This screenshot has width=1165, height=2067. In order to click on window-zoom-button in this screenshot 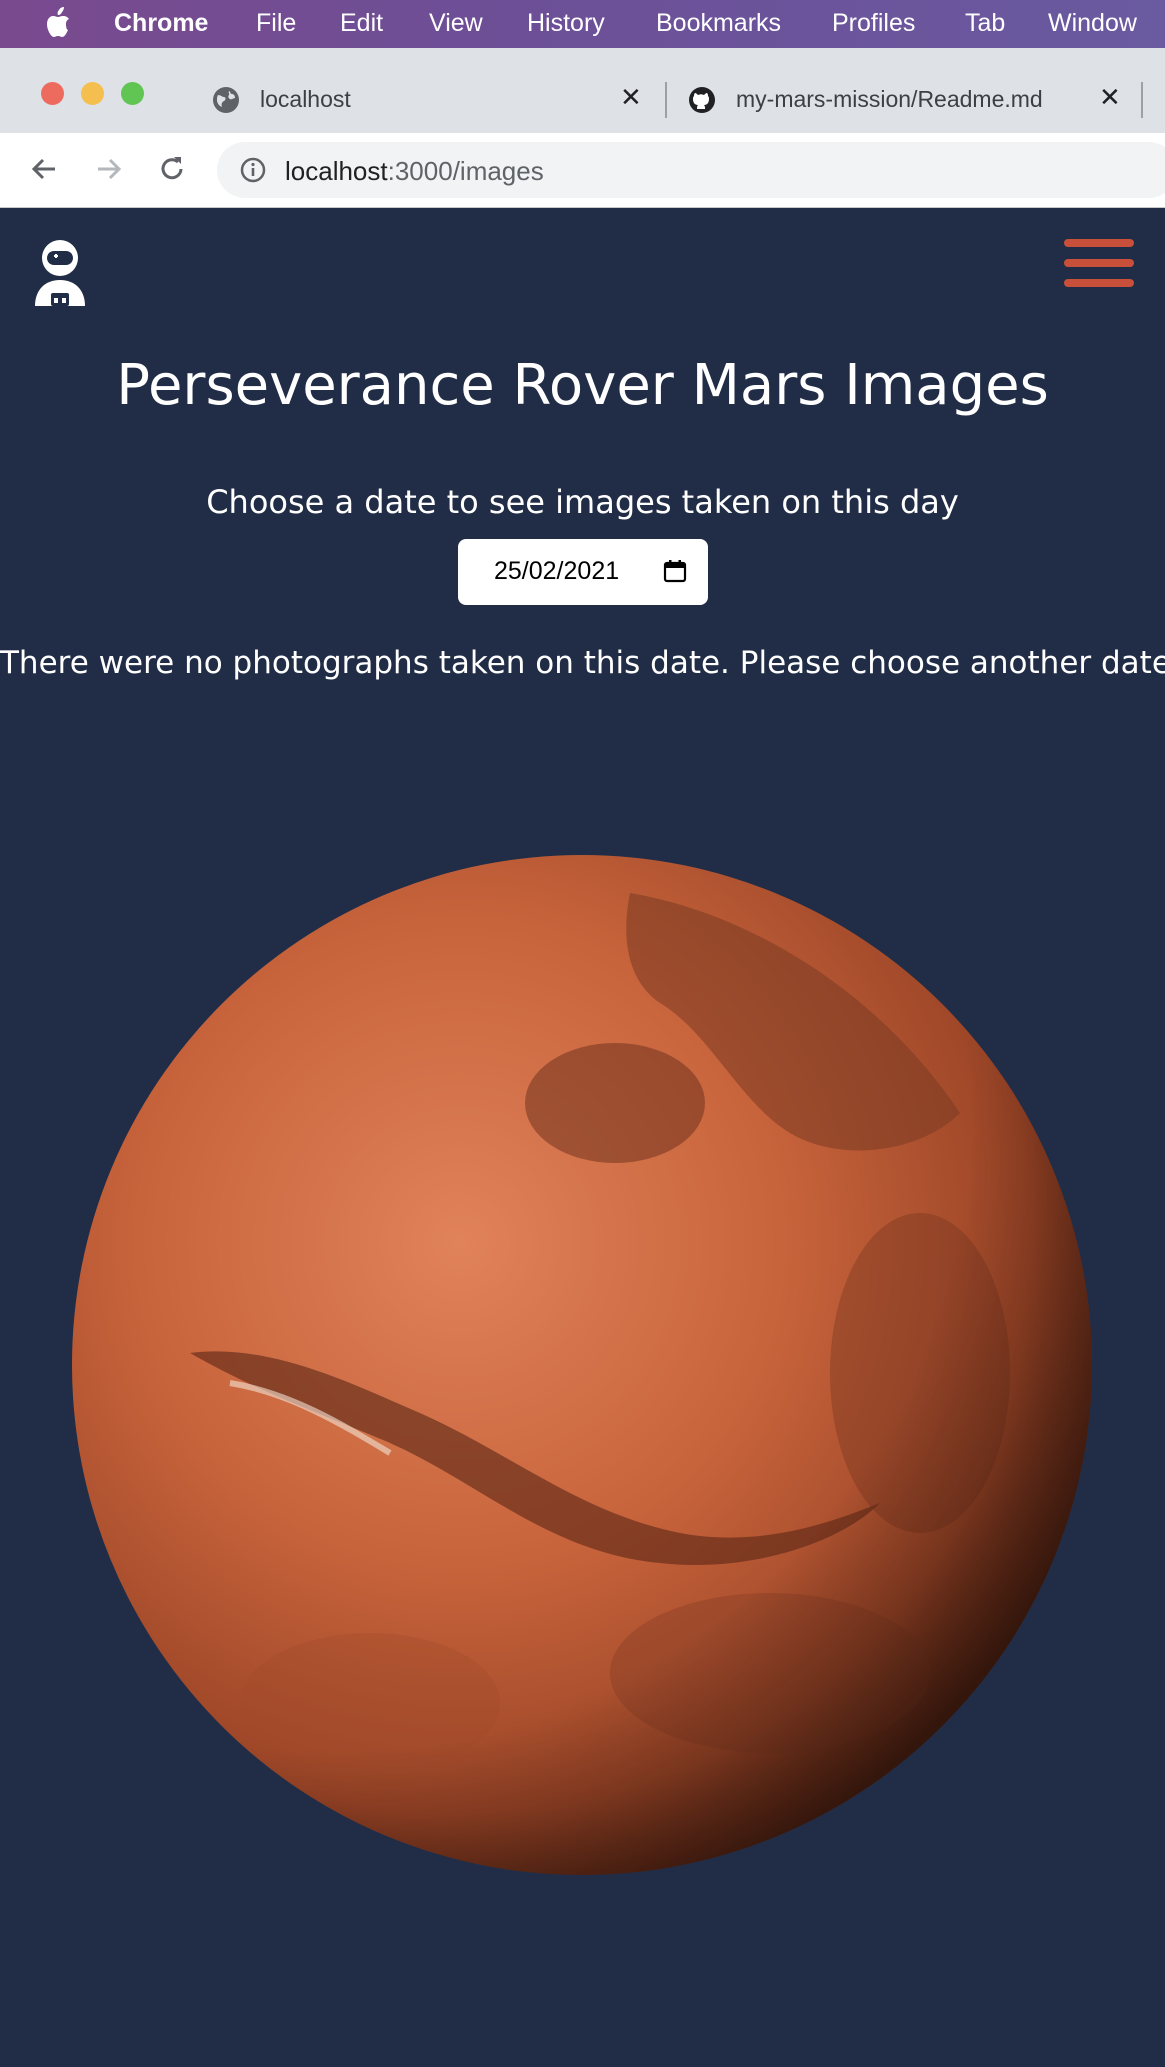, I will do `click(132, 93)`.